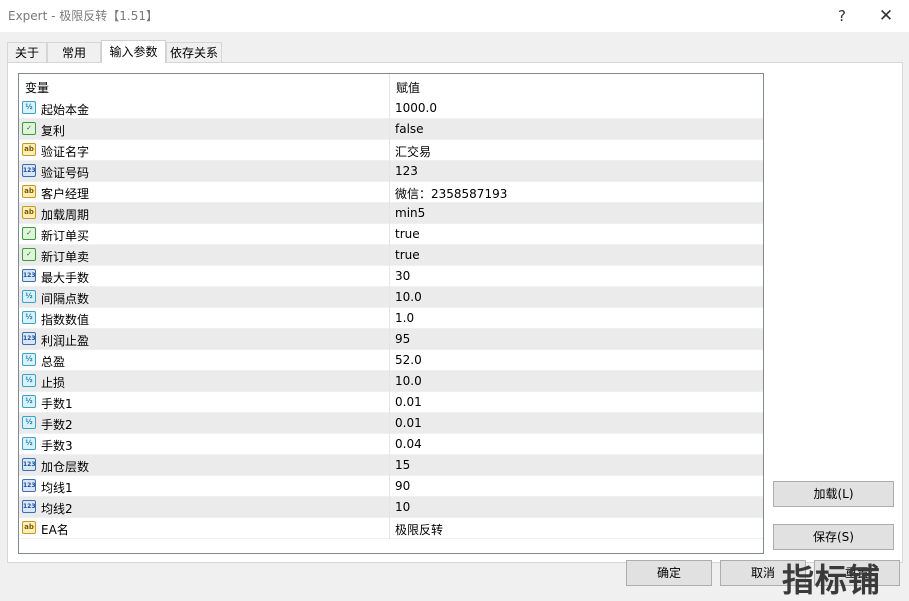  Describe the element at coordinates (391, 360) in the screenshot. I see `table-row: ½ 总盈 52.0` at that location.